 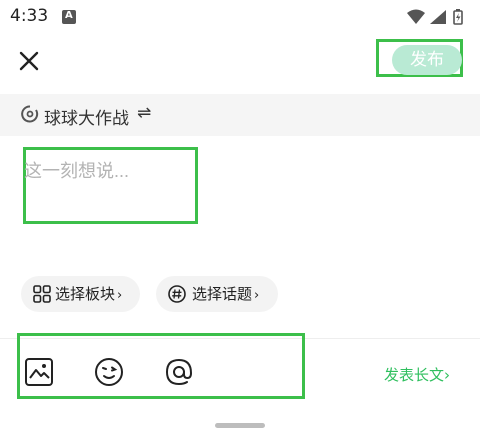 I want to click on signal-icon, so click(x=438, y=17).